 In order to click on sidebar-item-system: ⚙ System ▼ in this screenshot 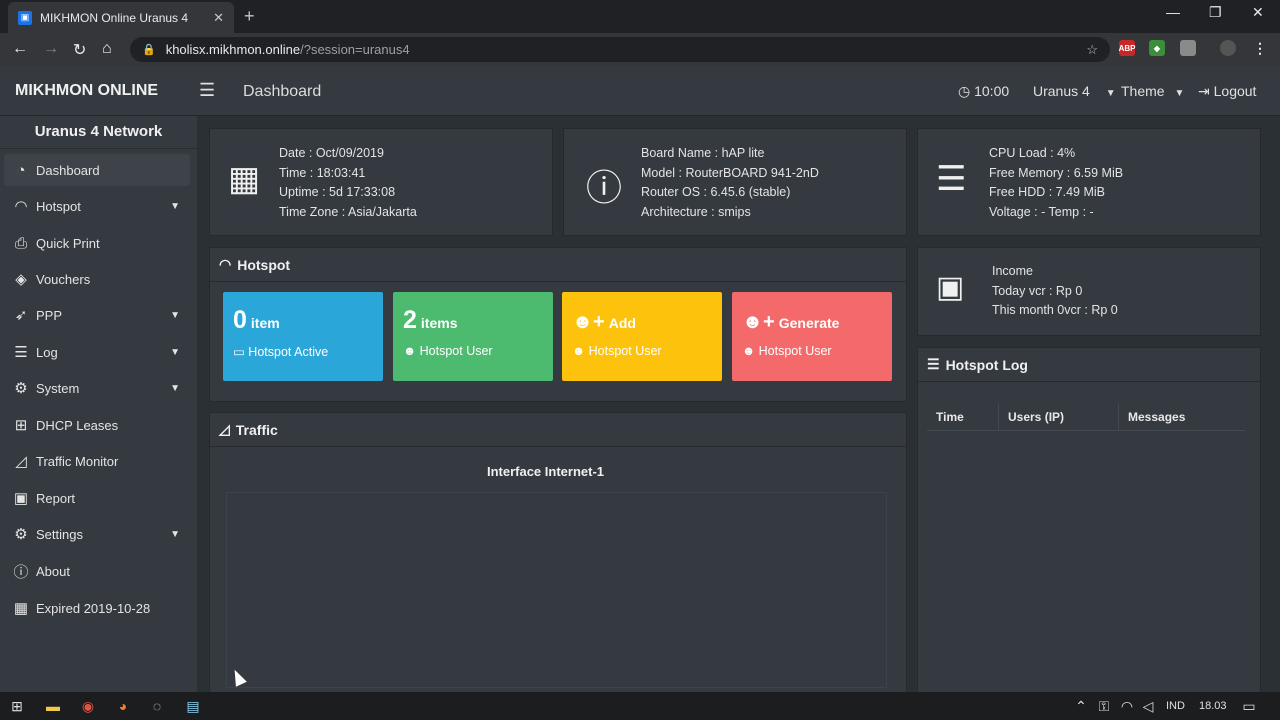, I will do `click(97, 388)`.